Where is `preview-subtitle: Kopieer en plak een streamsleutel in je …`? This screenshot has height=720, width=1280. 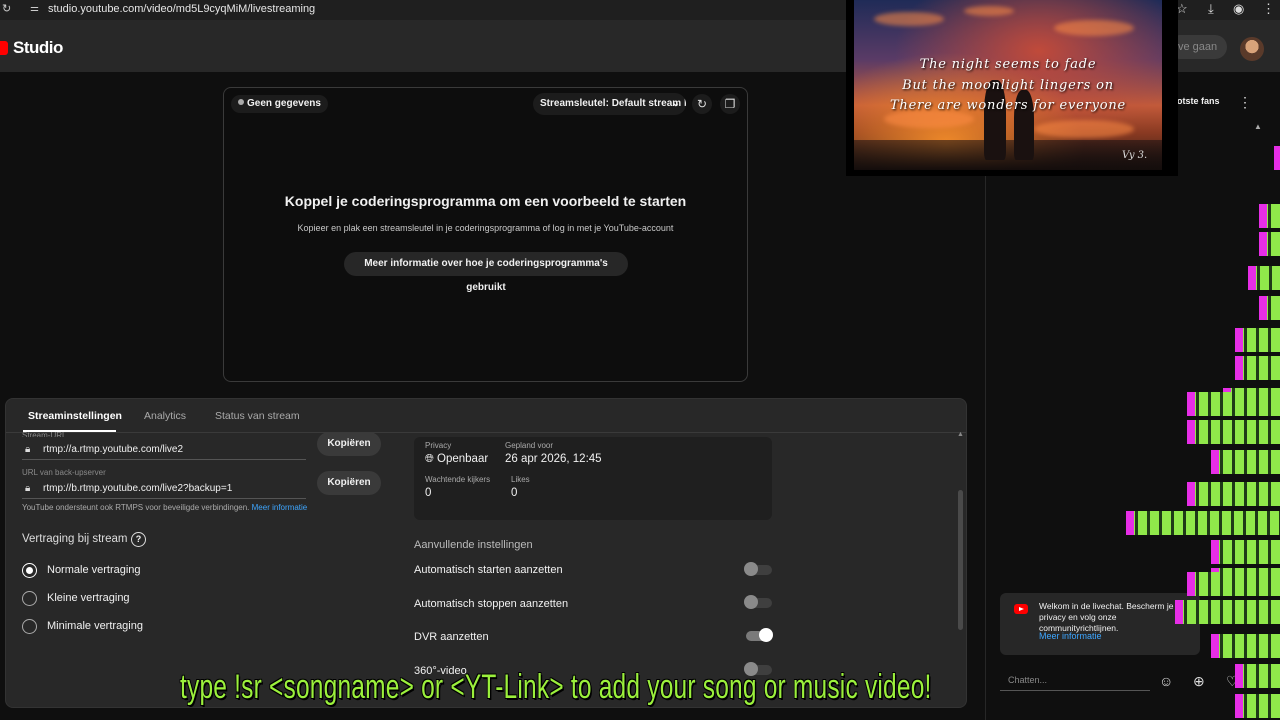
preview-subtitle: Kopieer en plak een streamsleutel in je … is located at coordinates (485, 228).